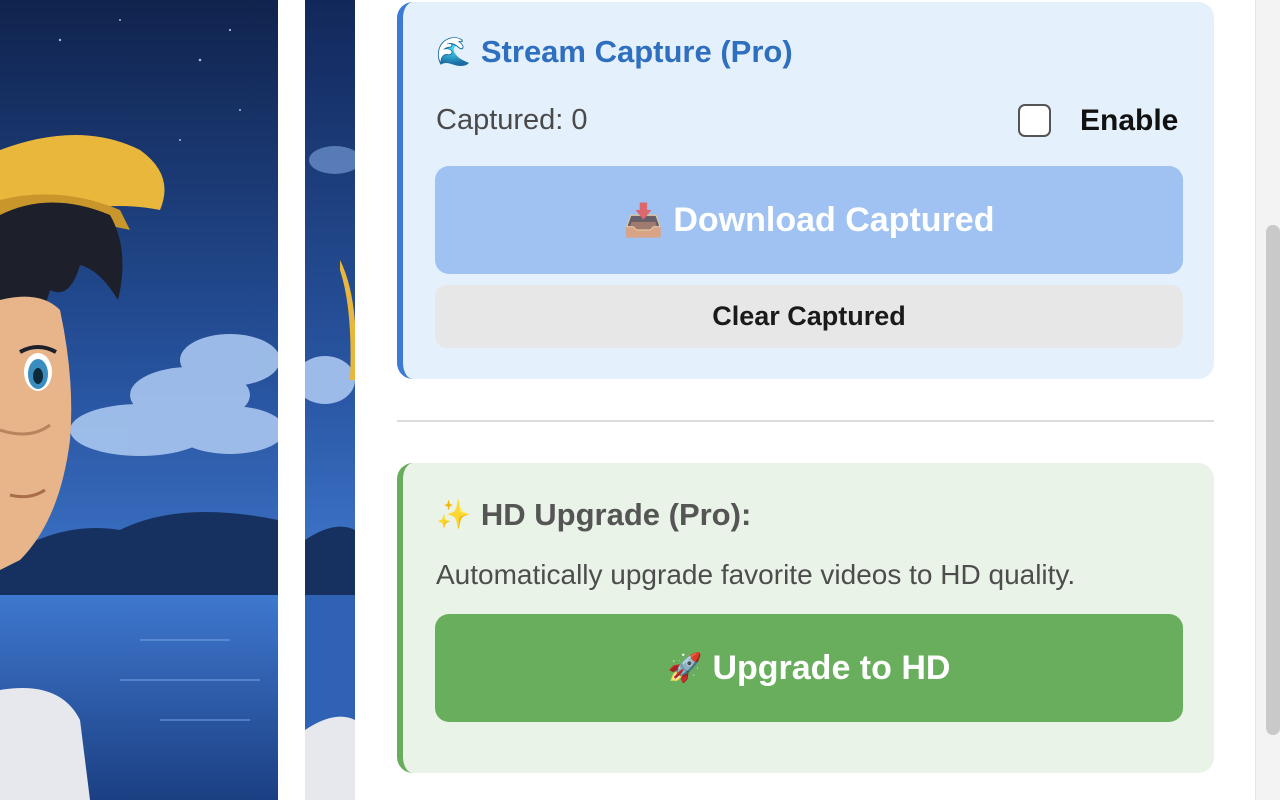  Describe the element at coordinates (834, 219) in the screenshot. I see `download-captured-label: Download Captured` at that location.